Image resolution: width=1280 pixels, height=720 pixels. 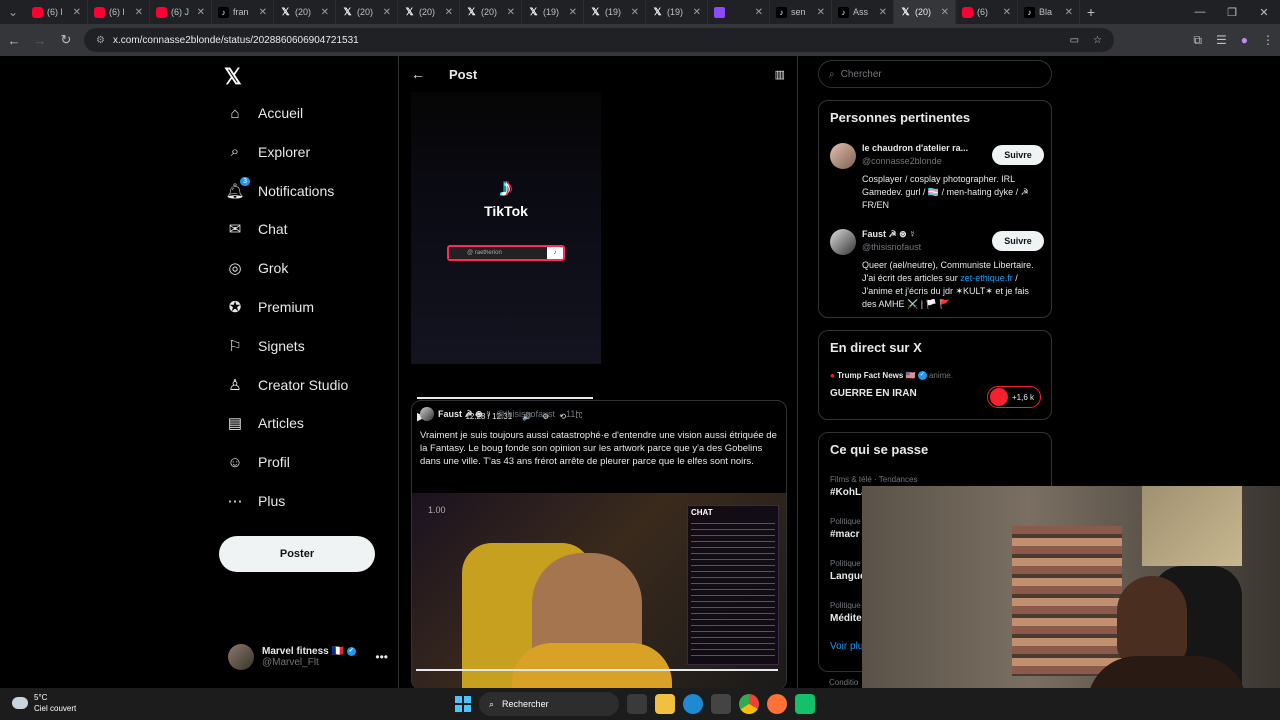 What do you see at coordinates (40, 40) in the screenshot?
I see `forward-icon: →` at bounding box center [40, 40].